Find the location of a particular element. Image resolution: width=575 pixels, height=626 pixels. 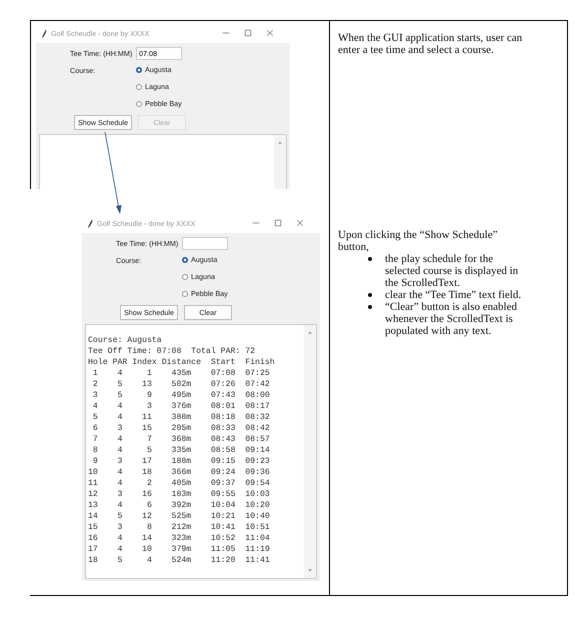

output-line: Hole PAR Index Distance Start Finish is located at coordinates (181, 362).